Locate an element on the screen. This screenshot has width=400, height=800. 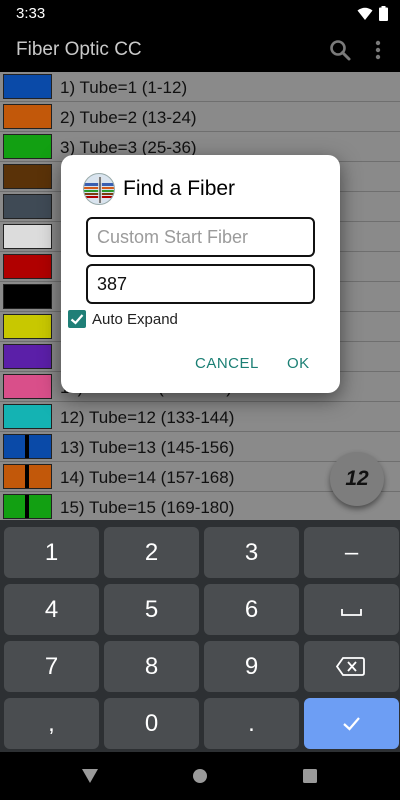
tube-row: 2) Tube=2 (13-24) is located at coordinates (200, 117).